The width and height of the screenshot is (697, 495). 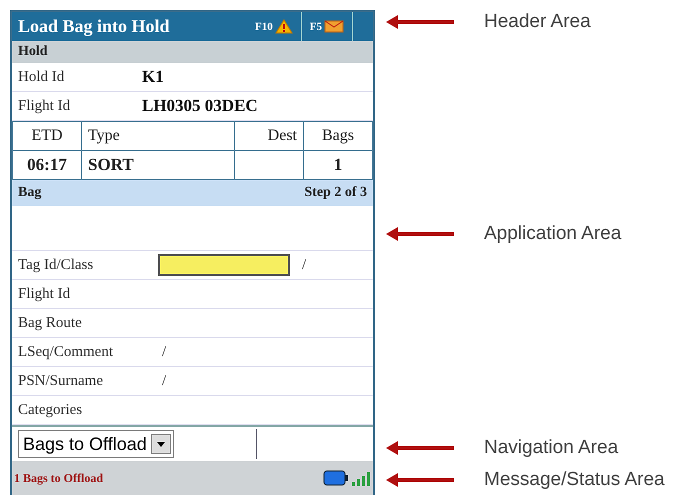 What do you see at coordinates (66, 352) in the screenshot?
I see `field-label: LSeq/Comment` at bounding box center [66, 352].